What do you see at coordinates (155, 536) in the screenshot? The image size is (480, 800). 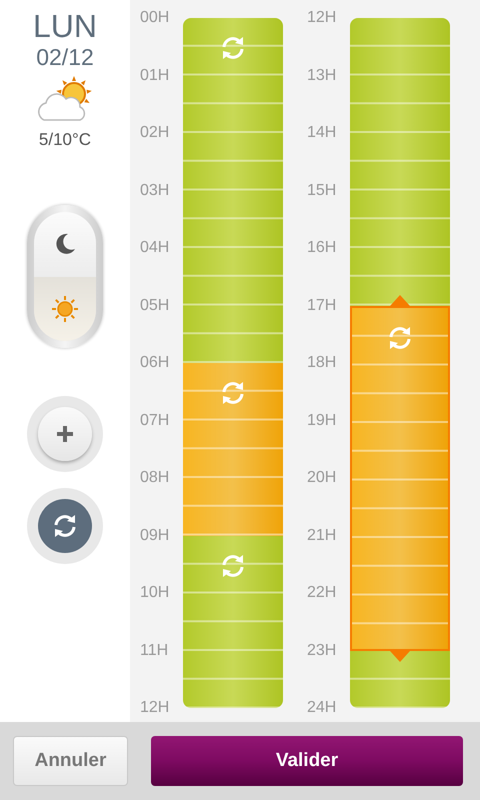 I see `hour-label: 09H` at bounding box center [155, 536].